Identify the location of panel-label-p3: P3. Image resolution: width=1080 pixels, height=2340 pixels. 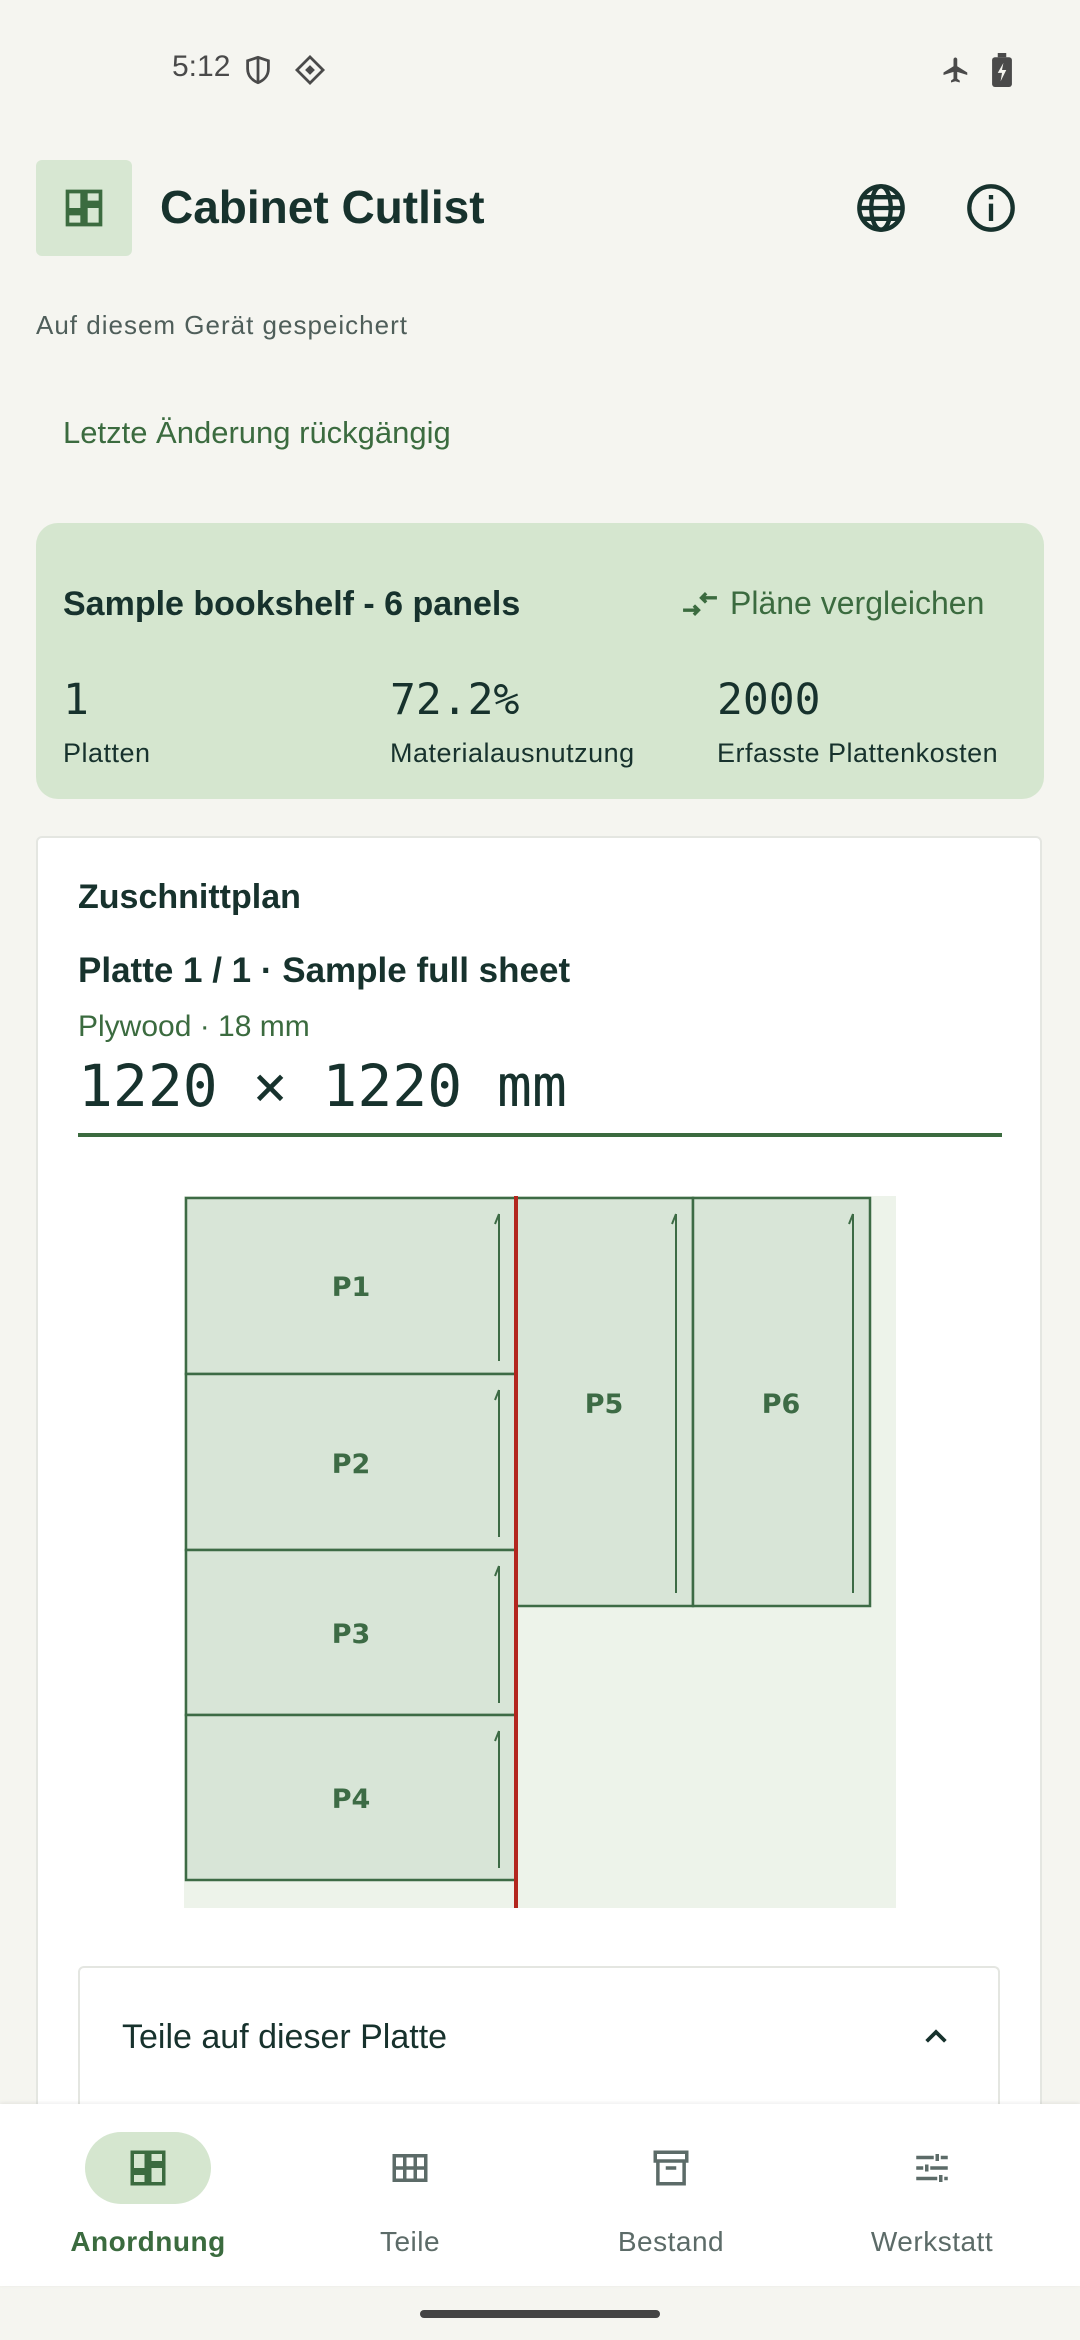
(351, 1634).